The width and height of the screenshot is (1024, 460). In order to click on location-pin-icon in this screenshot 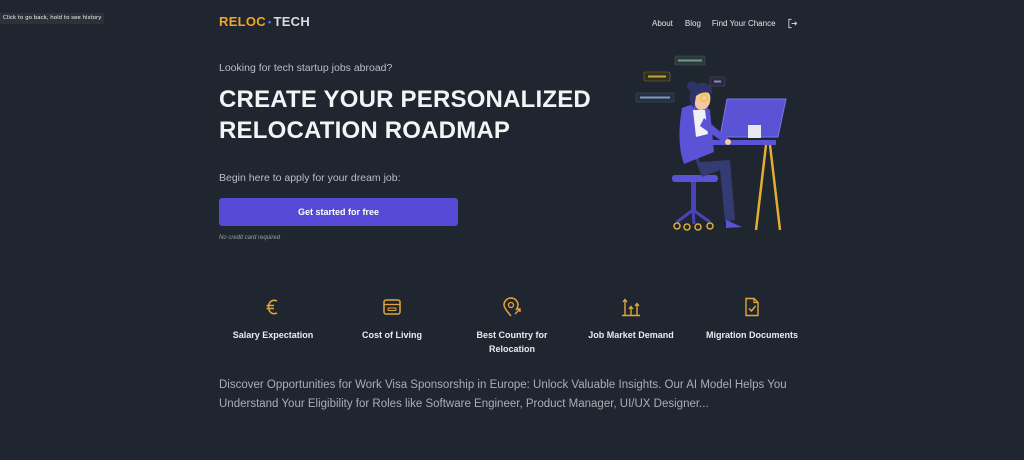, I will do `click(512, 307)`.